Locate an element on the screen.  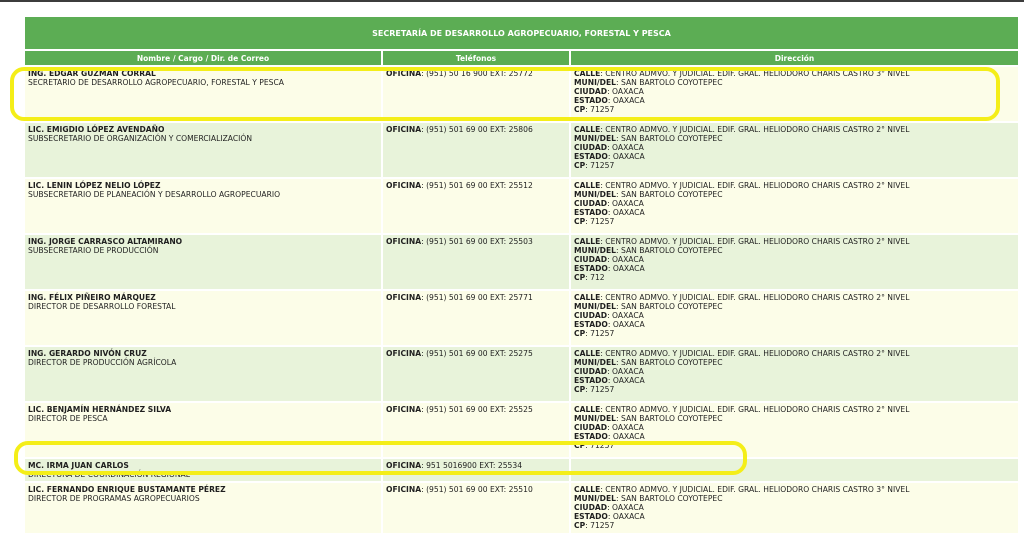
phone-cell: OFICINA: (951) 501 69 00 EXT: 25275 is located at coordinates (476, 374).